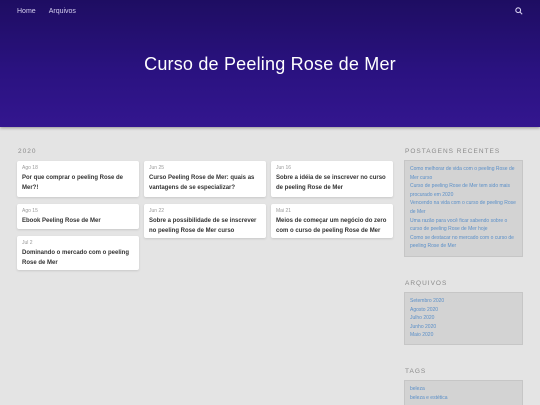  I want to click on post-title: Ebook Peeling Rose de Mer, so click(78, 222).